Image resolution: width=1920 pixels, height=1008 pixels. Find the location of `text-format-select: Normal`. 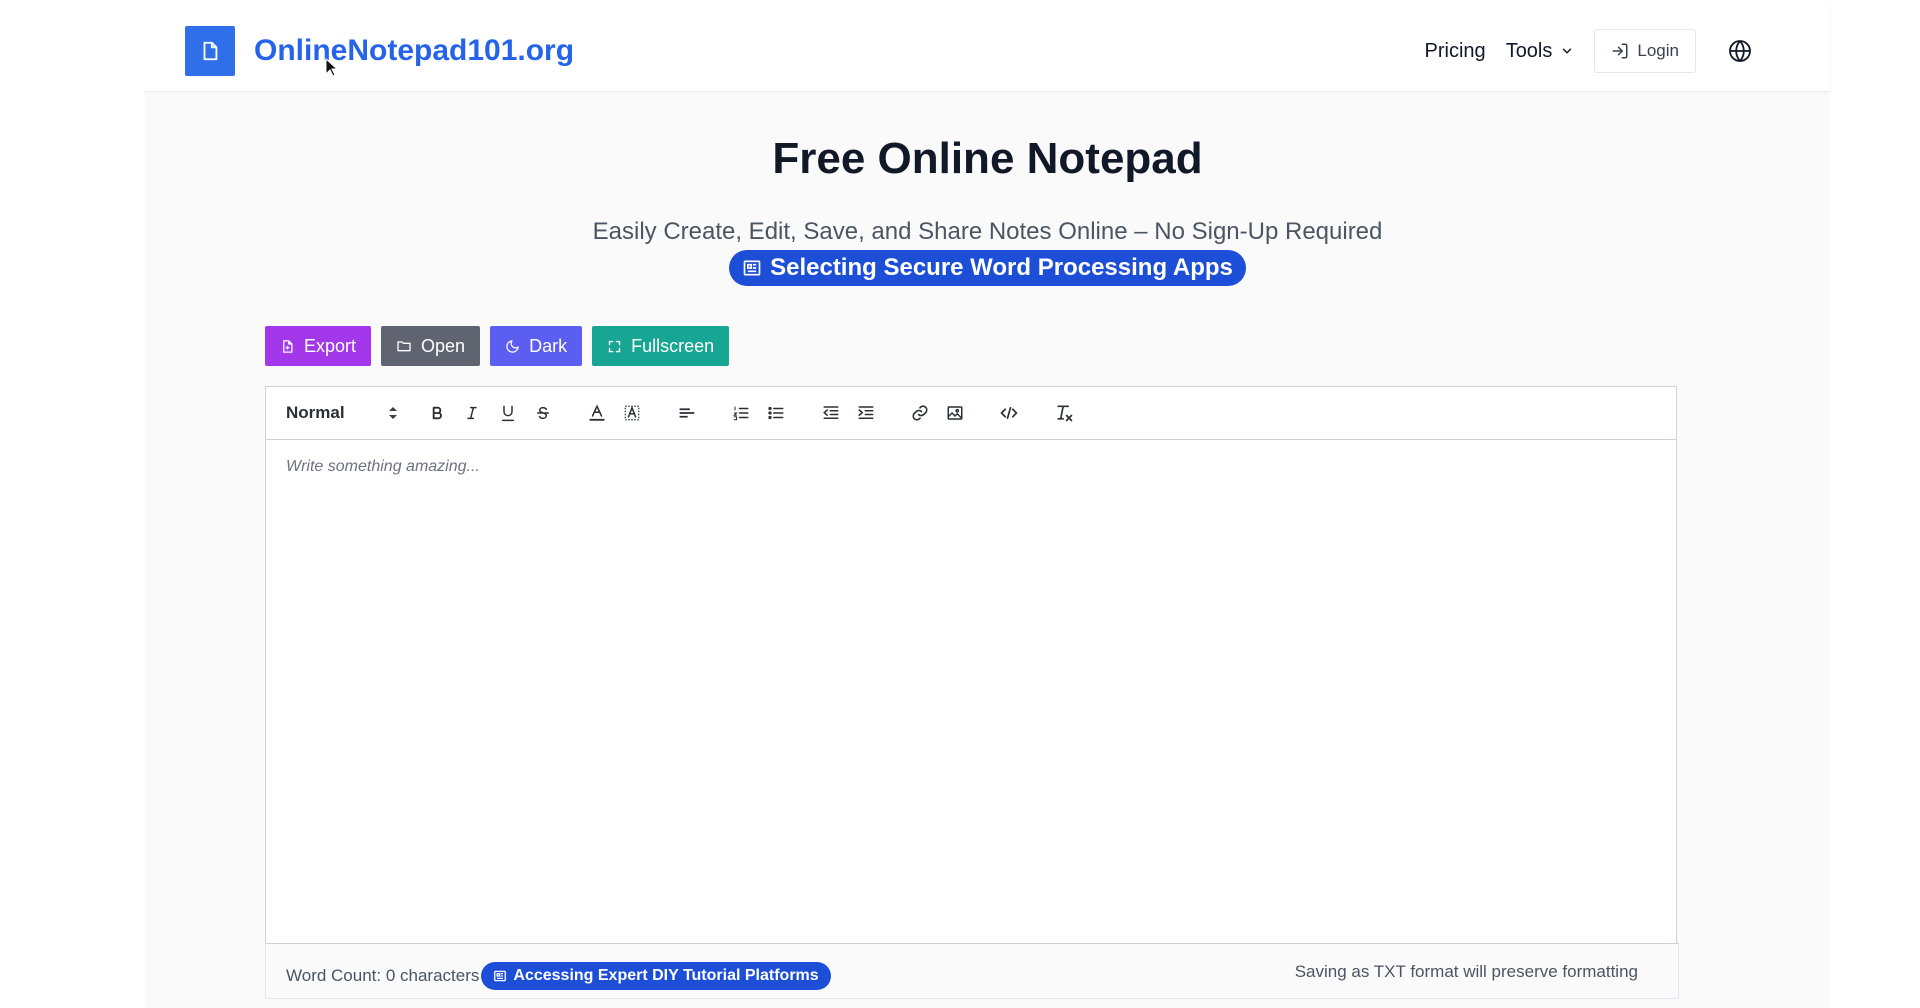

text-format-select: Normal is located at coordinates (342, 413).